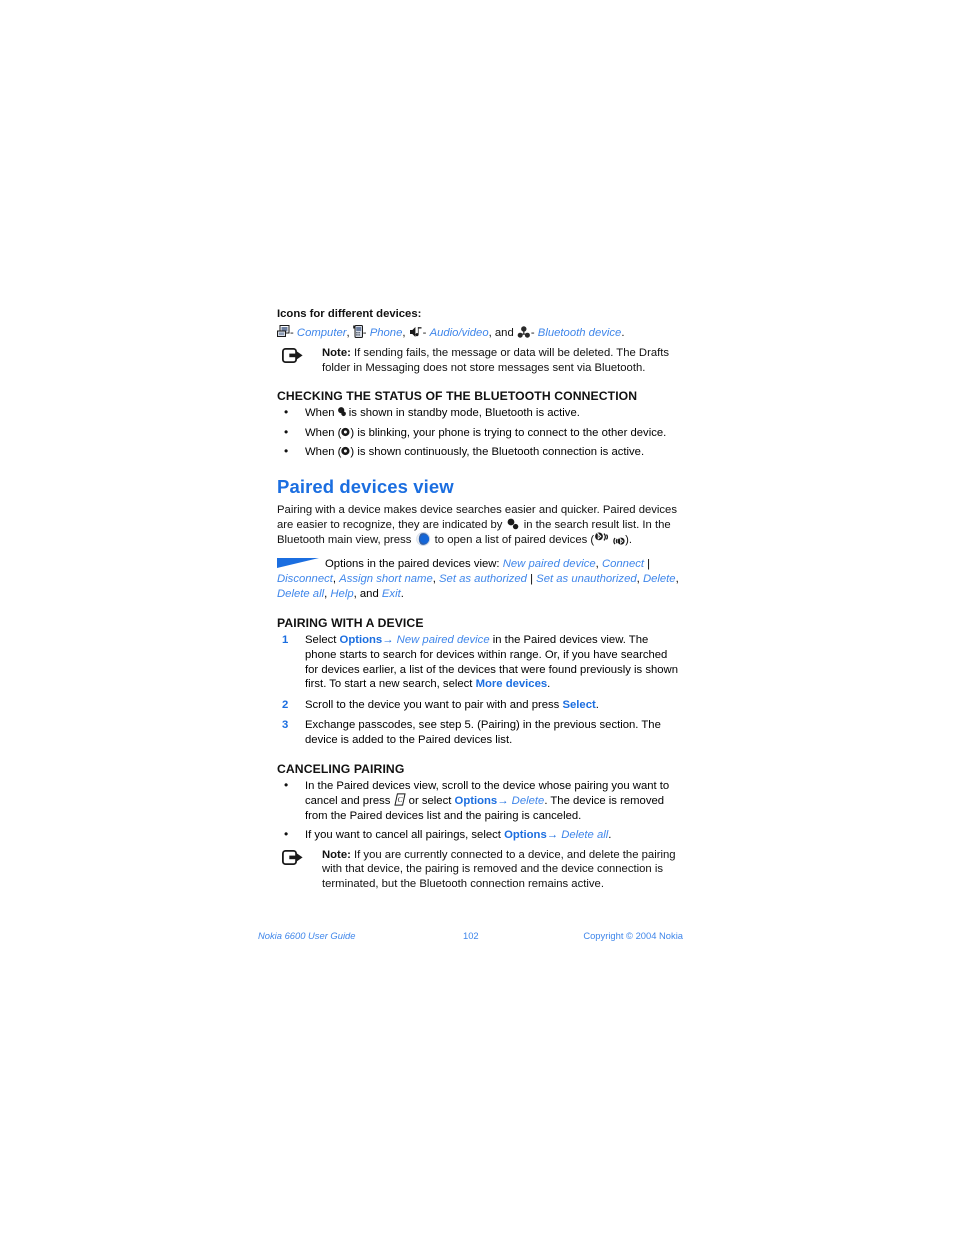 This screenshot has width=954, height=1235. I want to click on icons-dash-4: -, so click(532, 333).